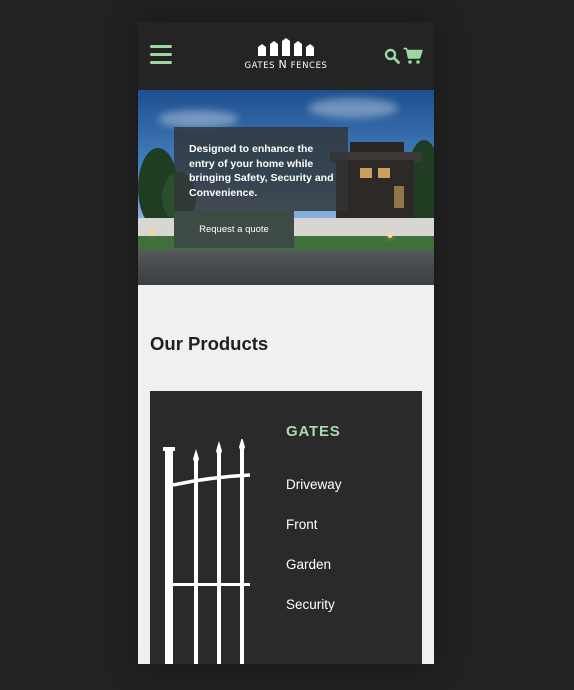  I want to click on request-quote-button: Request a quote, so click(234, 229).